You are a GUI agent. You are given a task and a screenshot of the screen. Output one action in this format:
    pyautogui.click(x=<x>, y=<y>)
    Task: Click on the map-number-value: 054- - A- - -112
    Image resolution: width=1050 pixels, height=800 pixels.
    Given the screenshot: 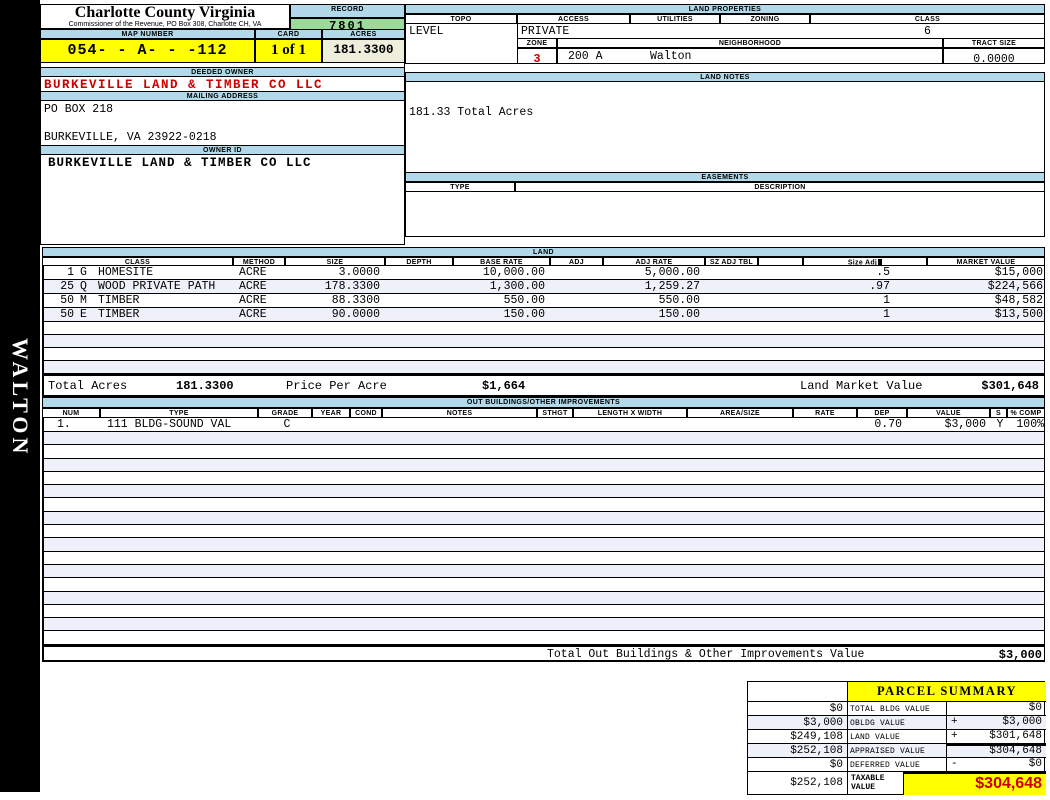 What is the action you would take?
    pyautogui.click(x=147, y=51)
    